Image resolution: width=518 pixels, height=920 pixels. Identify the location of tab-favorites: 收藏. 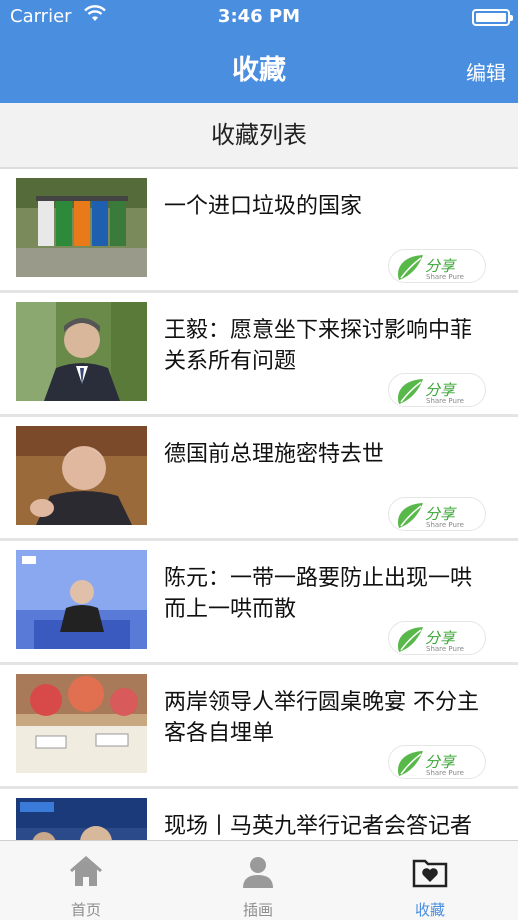
(430, 880).